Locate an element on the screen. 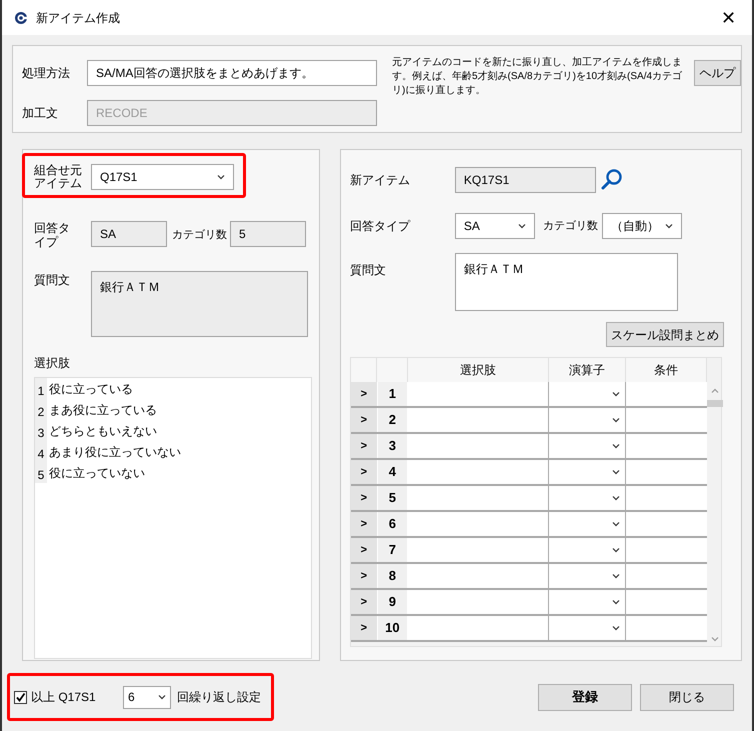  field-label: 組合せ元アイテム is located at coordinates (58, 177).